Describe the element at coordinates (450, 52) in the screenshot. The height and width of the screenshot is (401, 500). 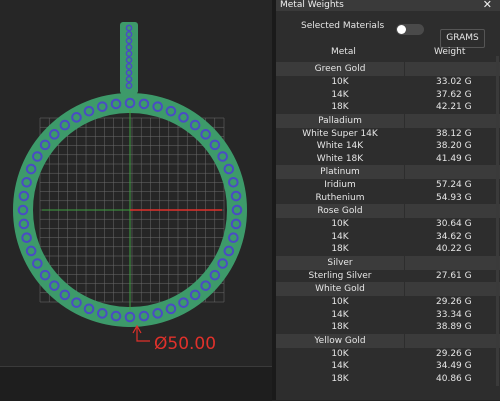
I see `column-weight: Weight` at that location.